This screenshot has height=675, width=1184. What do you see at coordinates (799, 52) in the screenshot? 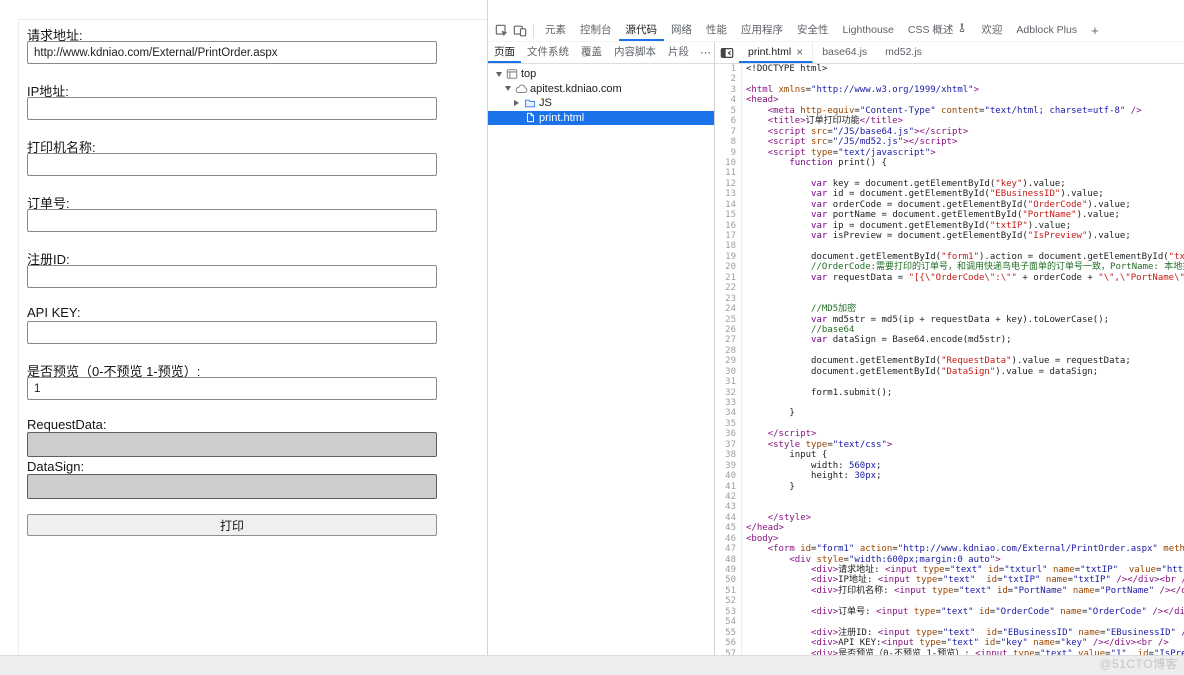
I see `close-icon: ×` at bounding box center [799, 52].